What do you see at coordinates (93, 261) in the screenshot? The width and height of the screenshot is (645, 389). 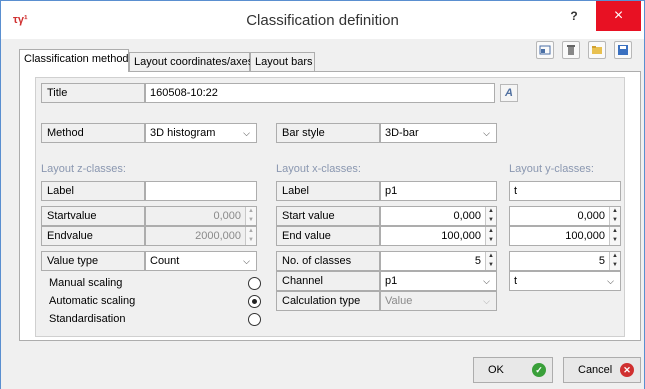 I see `value-type-label: Value type` at bounding box center [93, 261].